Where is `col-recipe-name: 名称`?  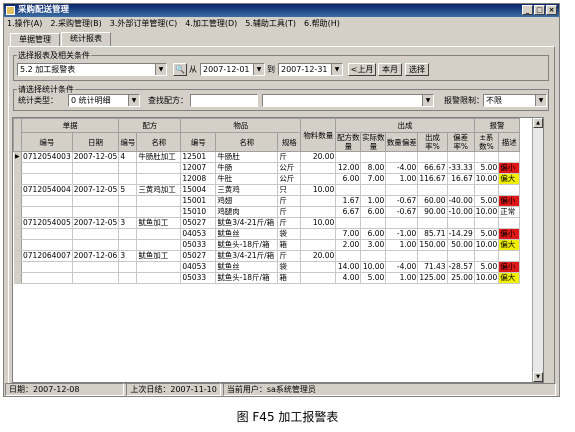
col-recipe-name: 名称 is located at coordinates (159, 142).